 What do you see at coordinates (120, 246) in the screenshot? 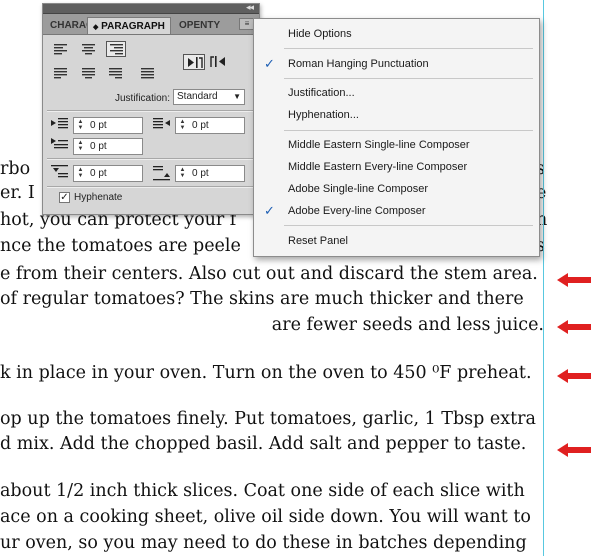
I see `text-line: nce the tomatoes are peele` at bounding box center [120, 246].